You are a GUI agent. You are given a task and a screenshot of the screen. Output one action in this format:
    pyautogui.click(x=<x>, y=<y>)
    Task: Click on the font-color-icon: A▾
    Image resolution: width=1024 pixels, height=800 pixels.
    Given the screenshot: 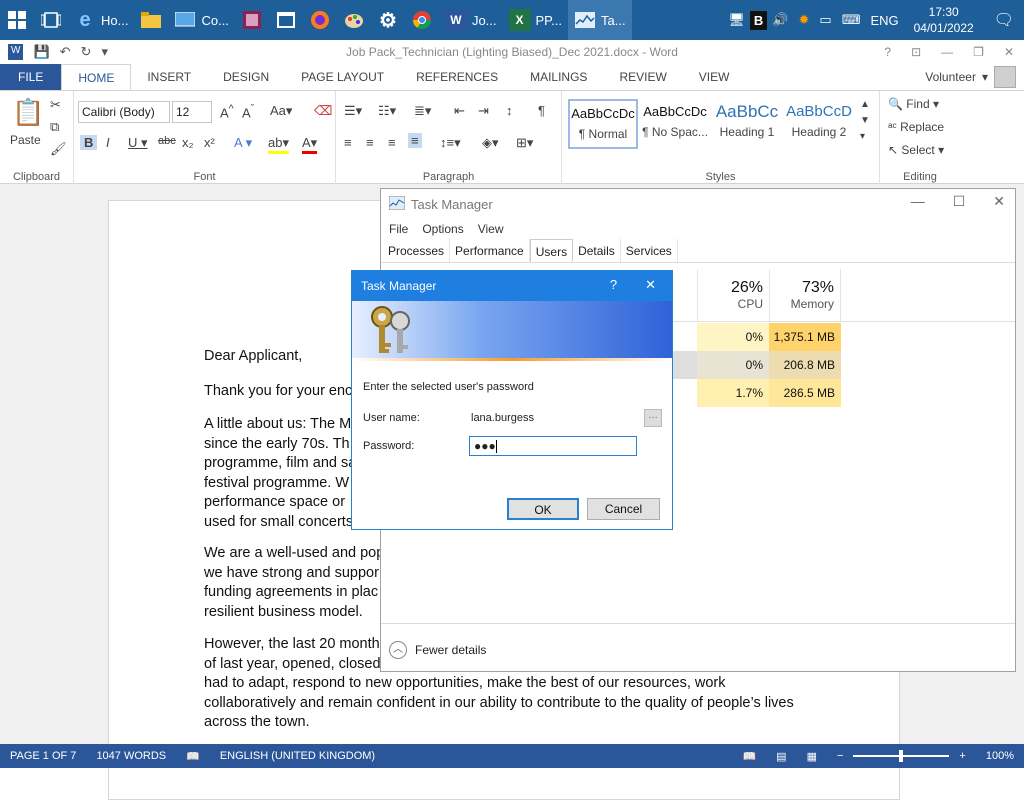 What is the action you would take?
    pyautogui.click(x=310, y=144)
    